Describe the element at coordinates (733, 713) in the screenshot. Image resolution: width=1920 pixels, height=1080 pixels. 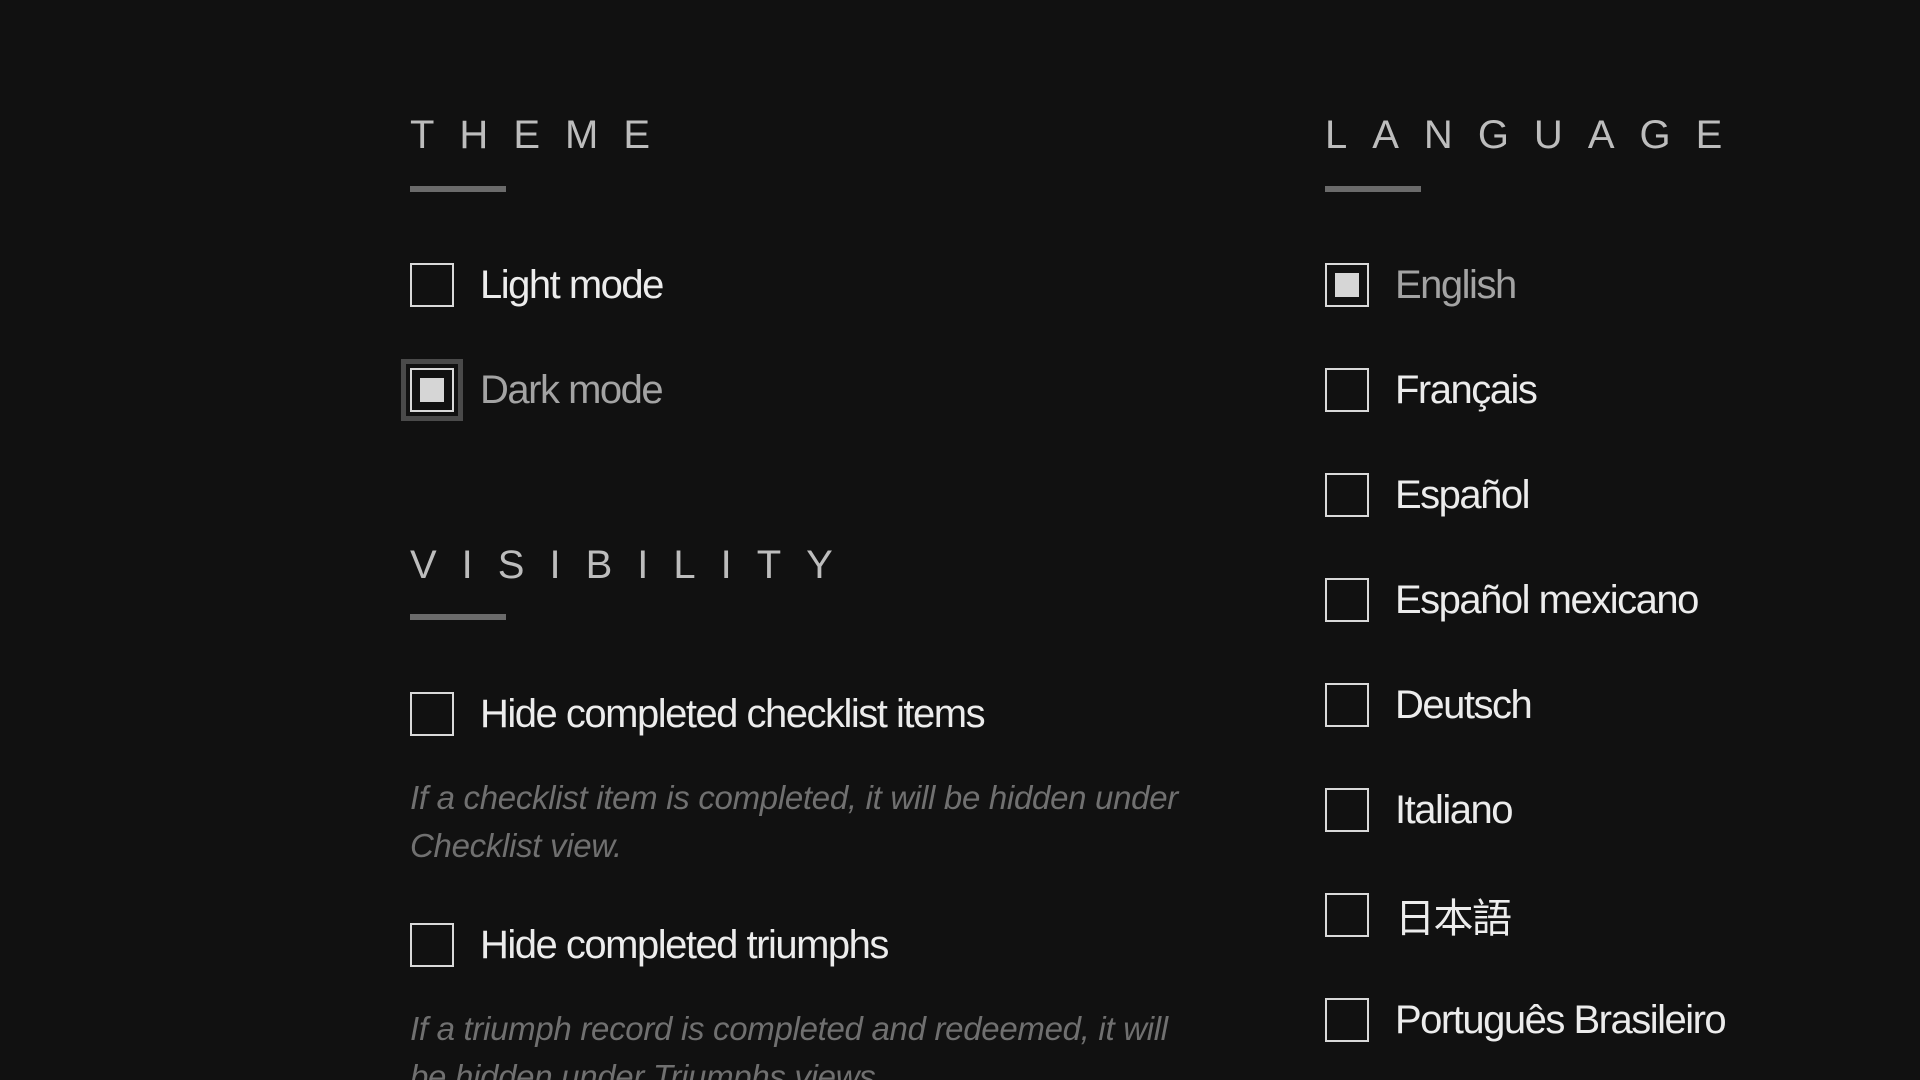
I see `hide-checklist-label: Hide completed checklist items` at that location.